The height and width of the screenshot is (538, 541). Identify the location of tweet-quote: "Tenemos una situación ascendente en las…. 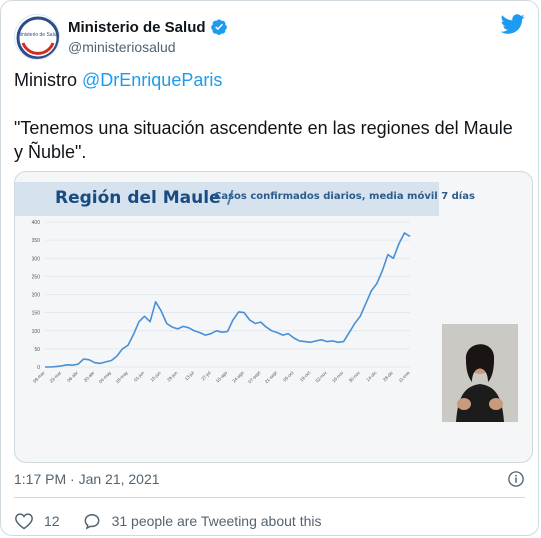
(263, 140).